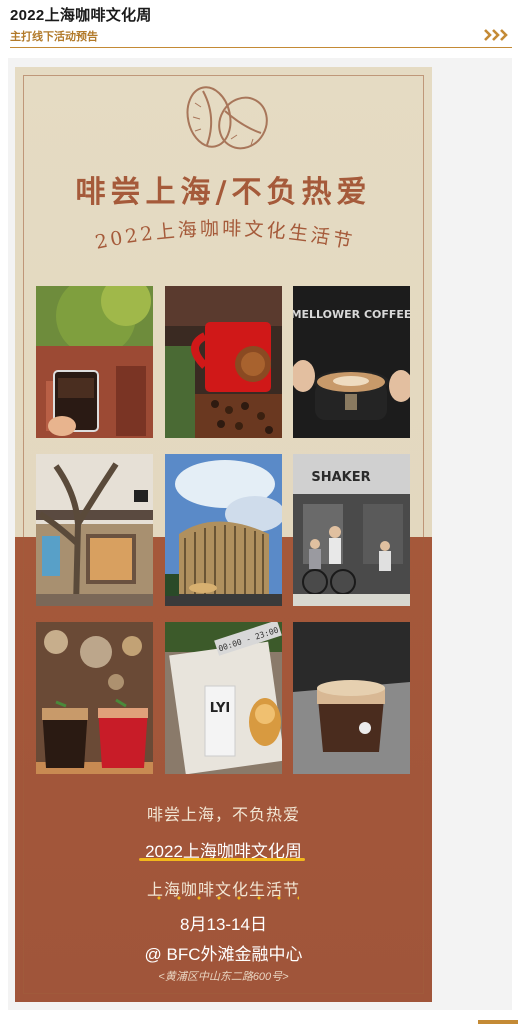 This screenshot has width=520, height=1024. Describe the element at coordinates (351, 698) in the screenshot. I see `photo-latte-cup` at that location.